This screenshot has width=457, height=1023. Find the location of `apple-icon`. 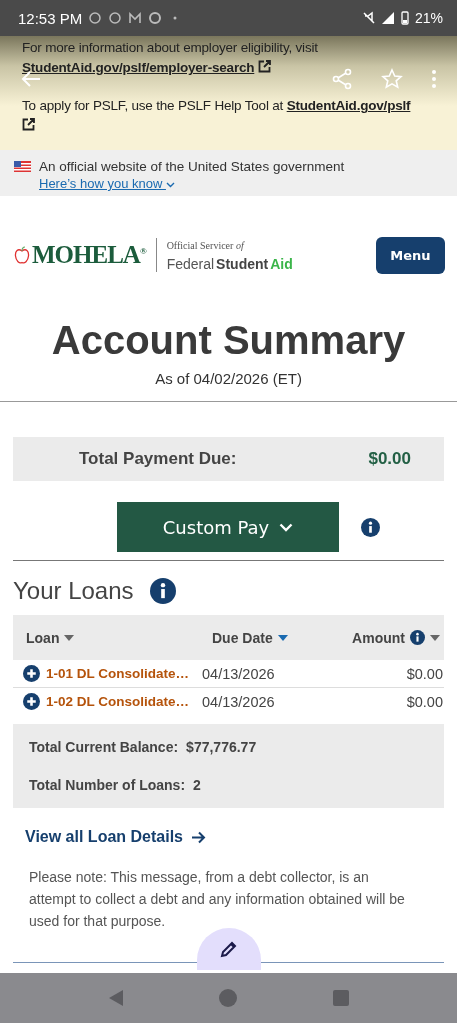

apple-icon is located at coordinates (22, 255).